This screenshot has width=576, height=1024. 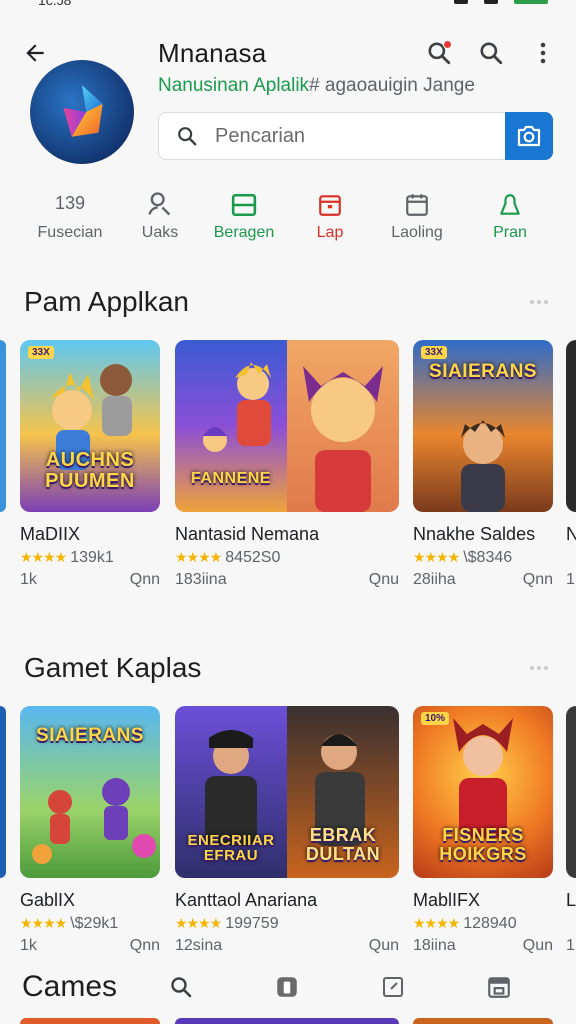 What do you see at coordinates (212, 53) in the screenshot?
I see `app-title: Mnanasa` at bounding box center [212, 53].